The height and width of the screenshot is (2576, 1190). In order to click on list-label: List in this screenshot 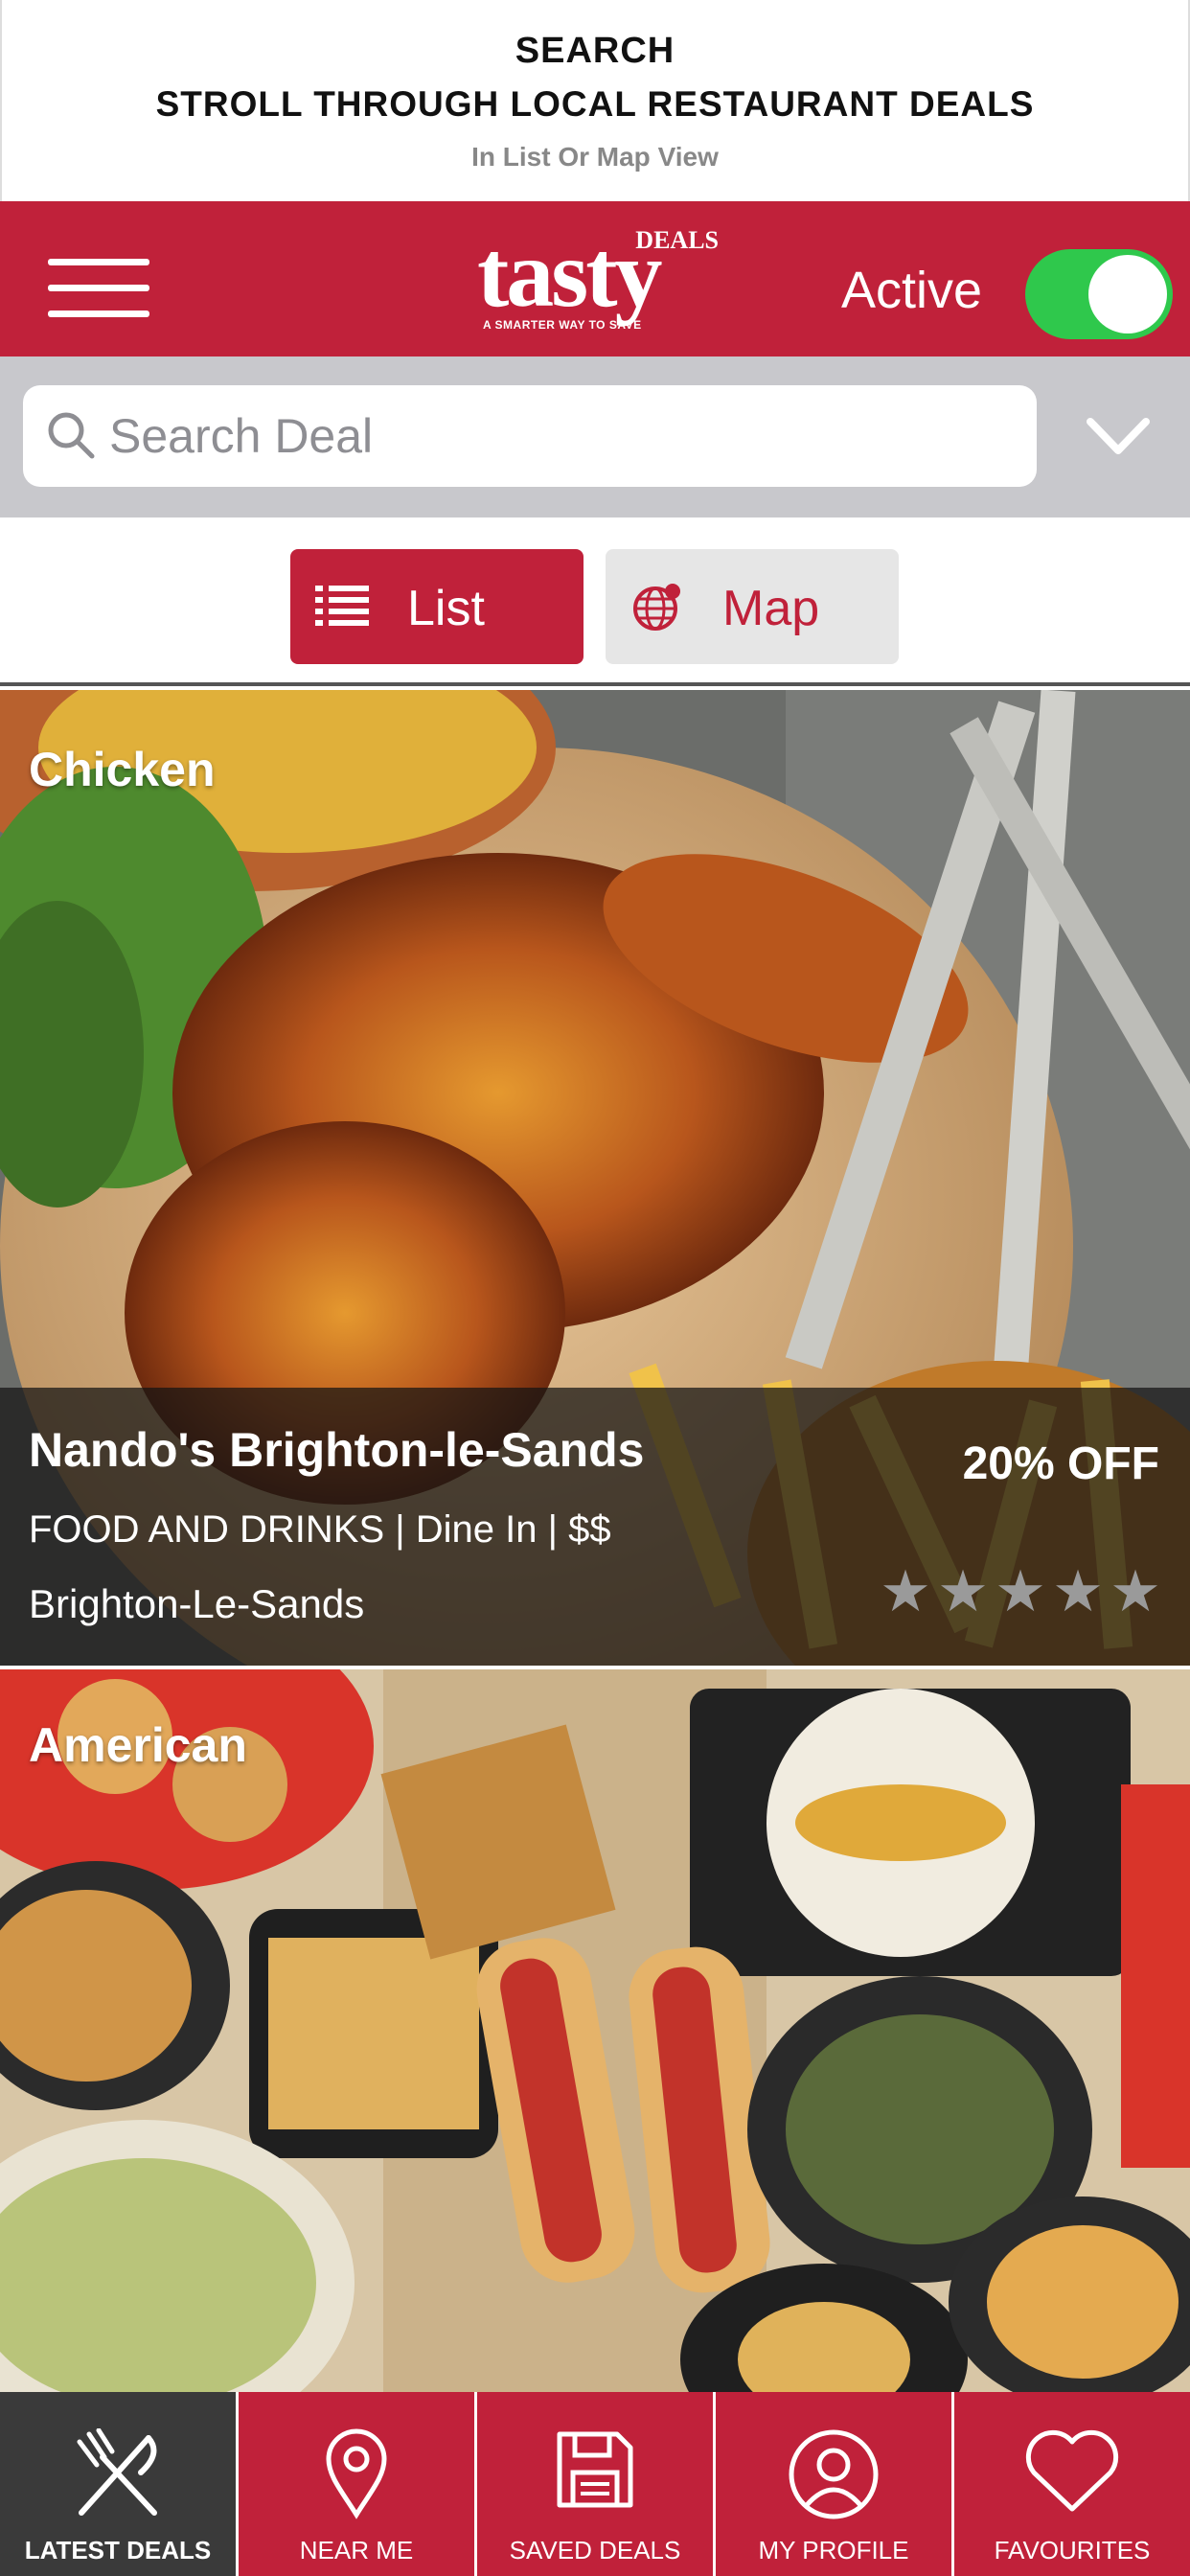, I will do `click(446, 608)`.